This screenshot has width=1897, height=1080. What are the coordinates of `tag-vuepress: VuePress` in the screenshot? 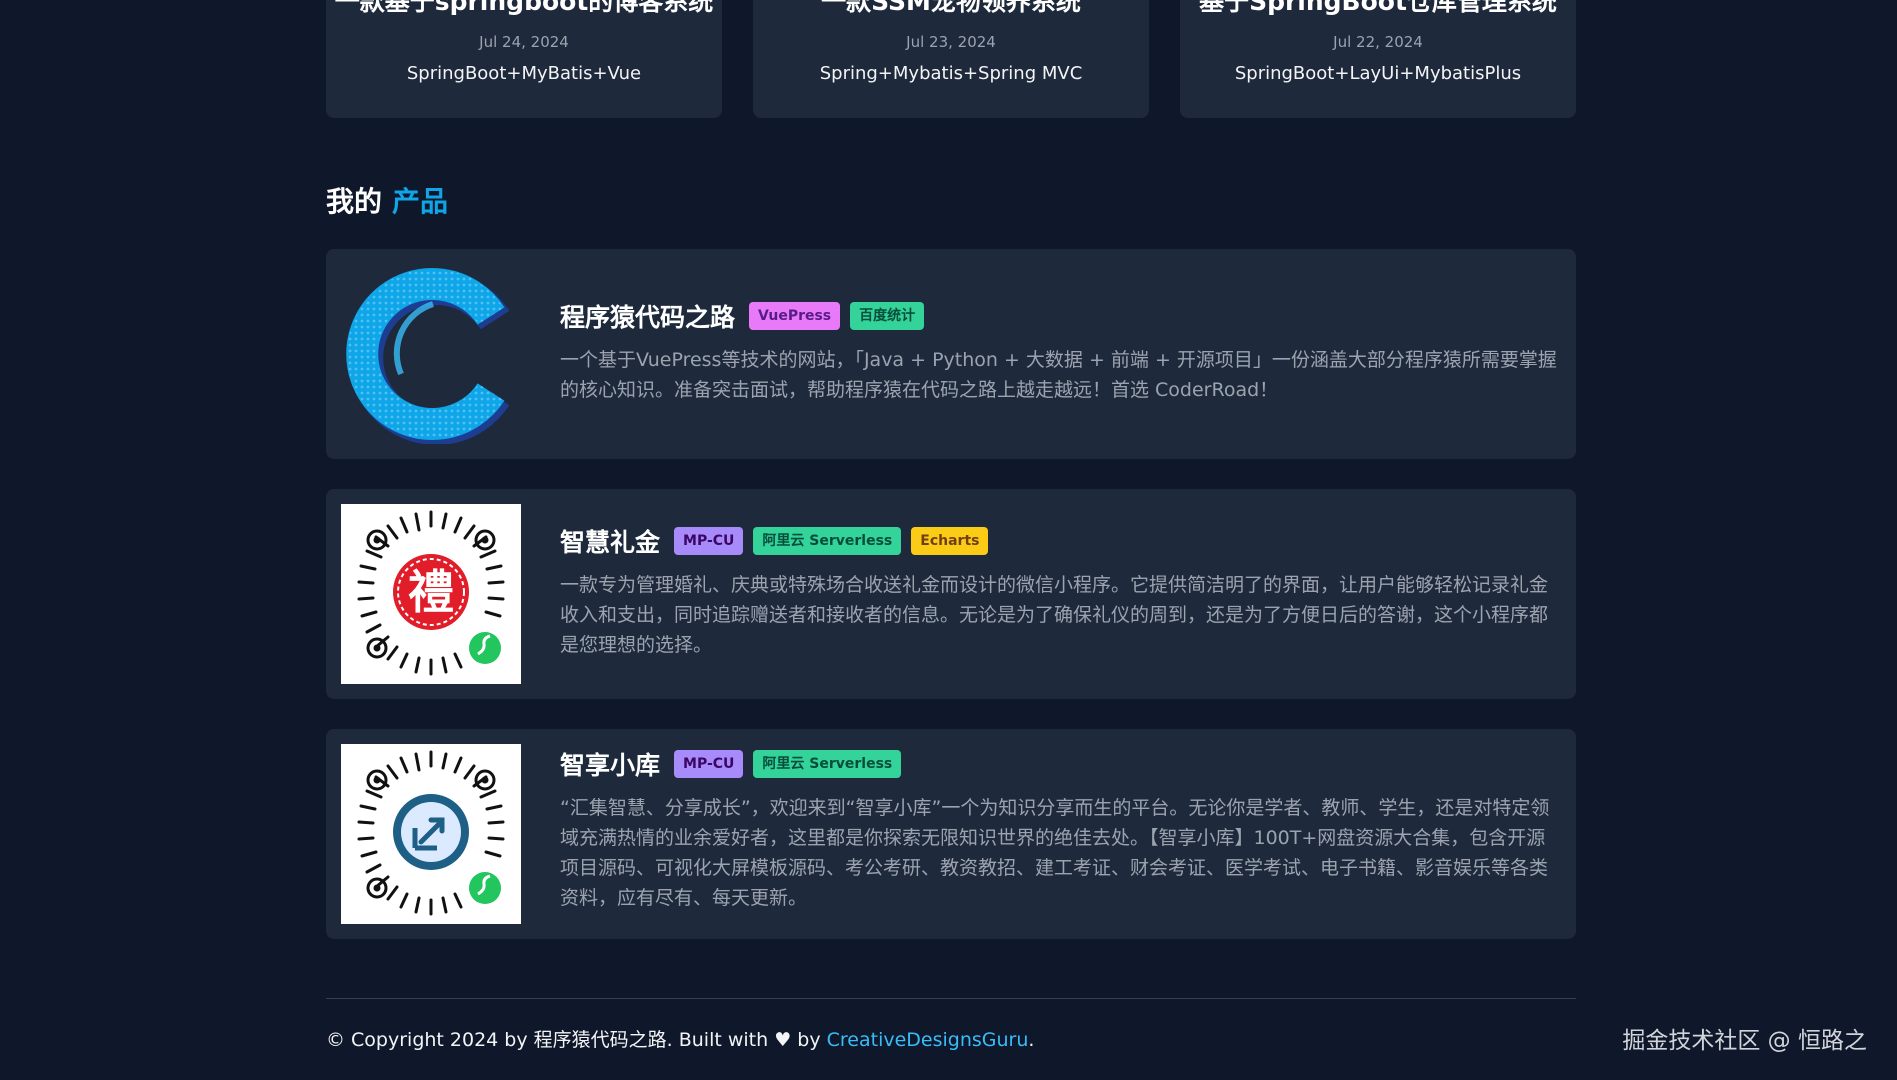 It's located at (795, 316).